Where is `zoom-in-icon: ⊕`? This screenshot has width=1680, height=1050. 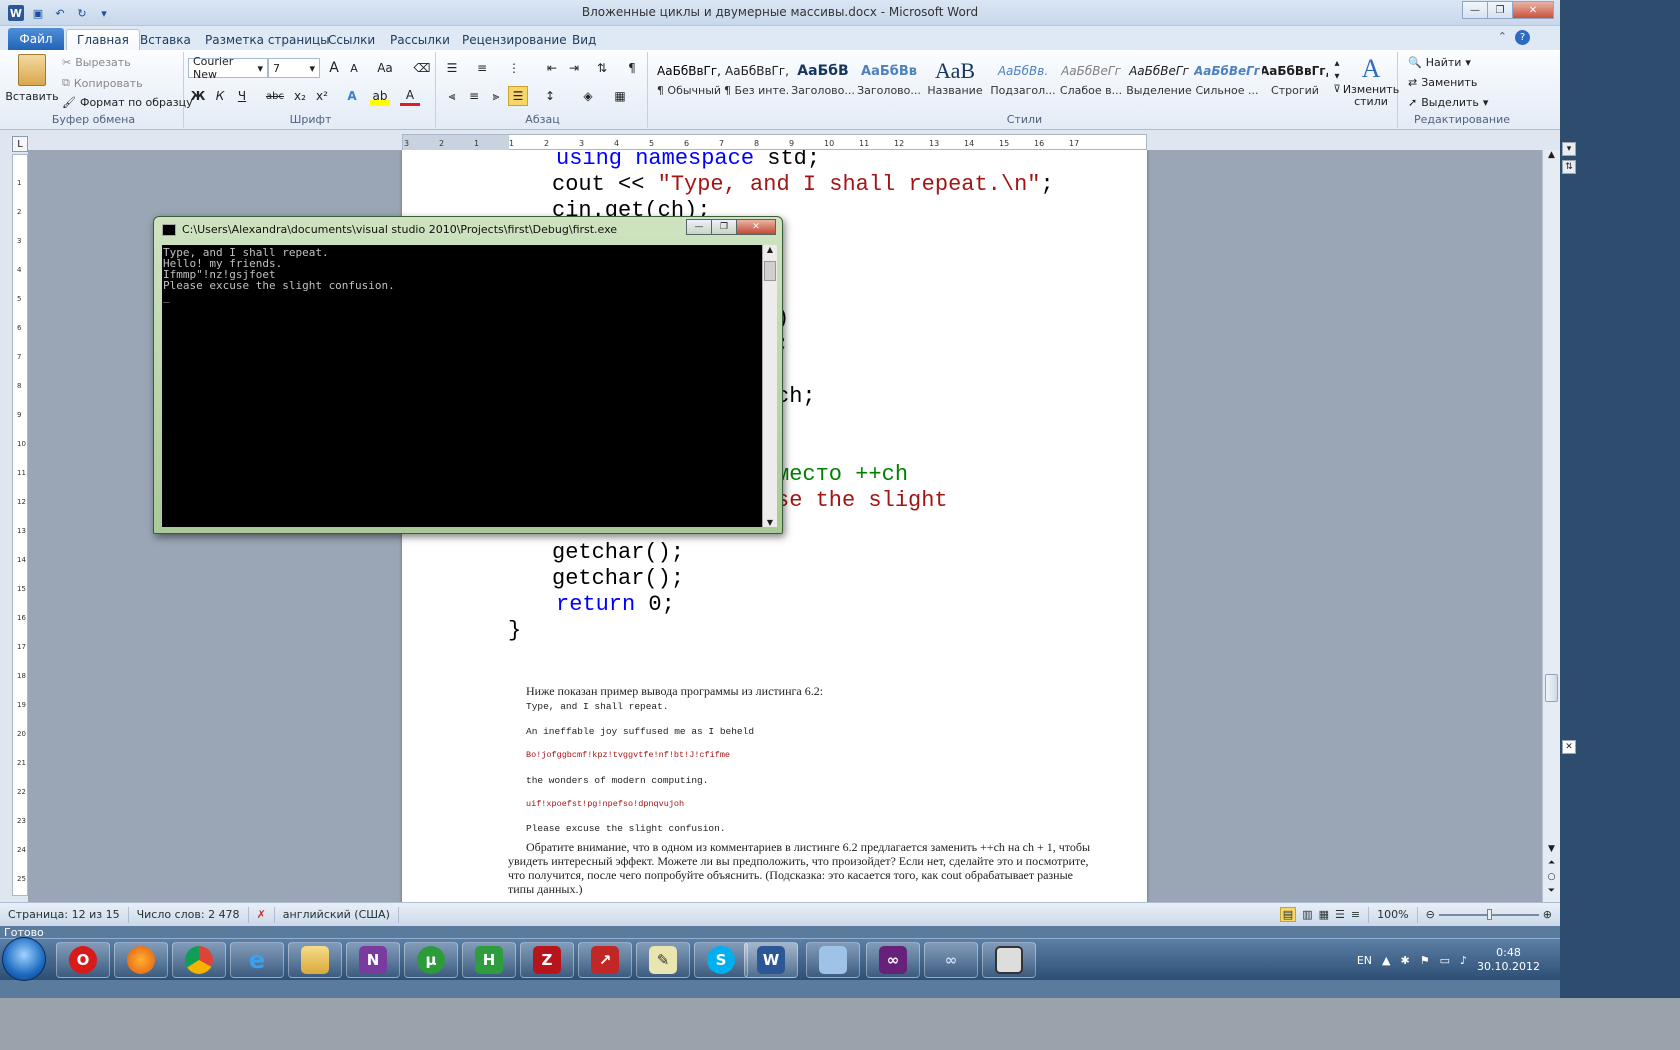
zoom-in-icon: ⊕ is located at coordinates (1547, 914).